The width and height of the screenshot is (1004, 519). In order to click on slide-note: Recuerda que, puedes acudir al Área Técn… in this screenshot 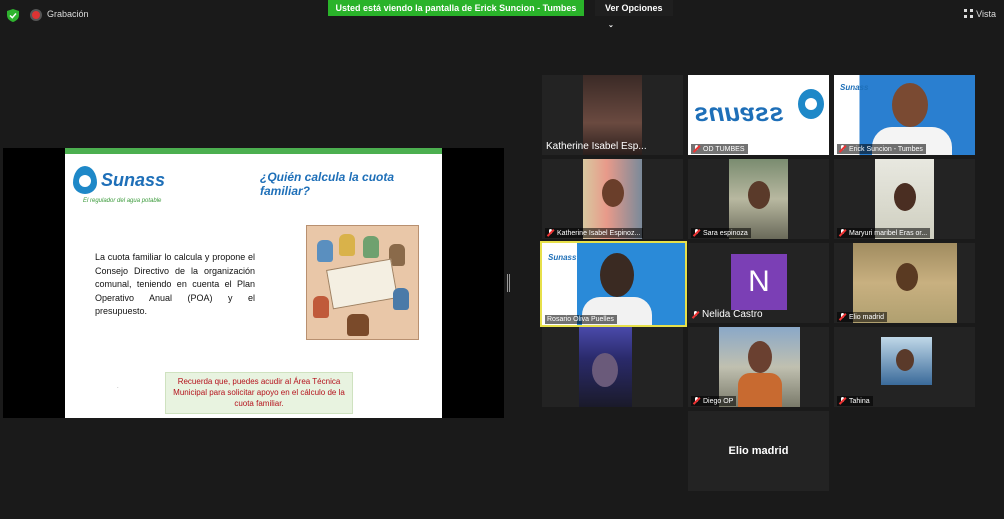, I will do `click(259, 393)`.